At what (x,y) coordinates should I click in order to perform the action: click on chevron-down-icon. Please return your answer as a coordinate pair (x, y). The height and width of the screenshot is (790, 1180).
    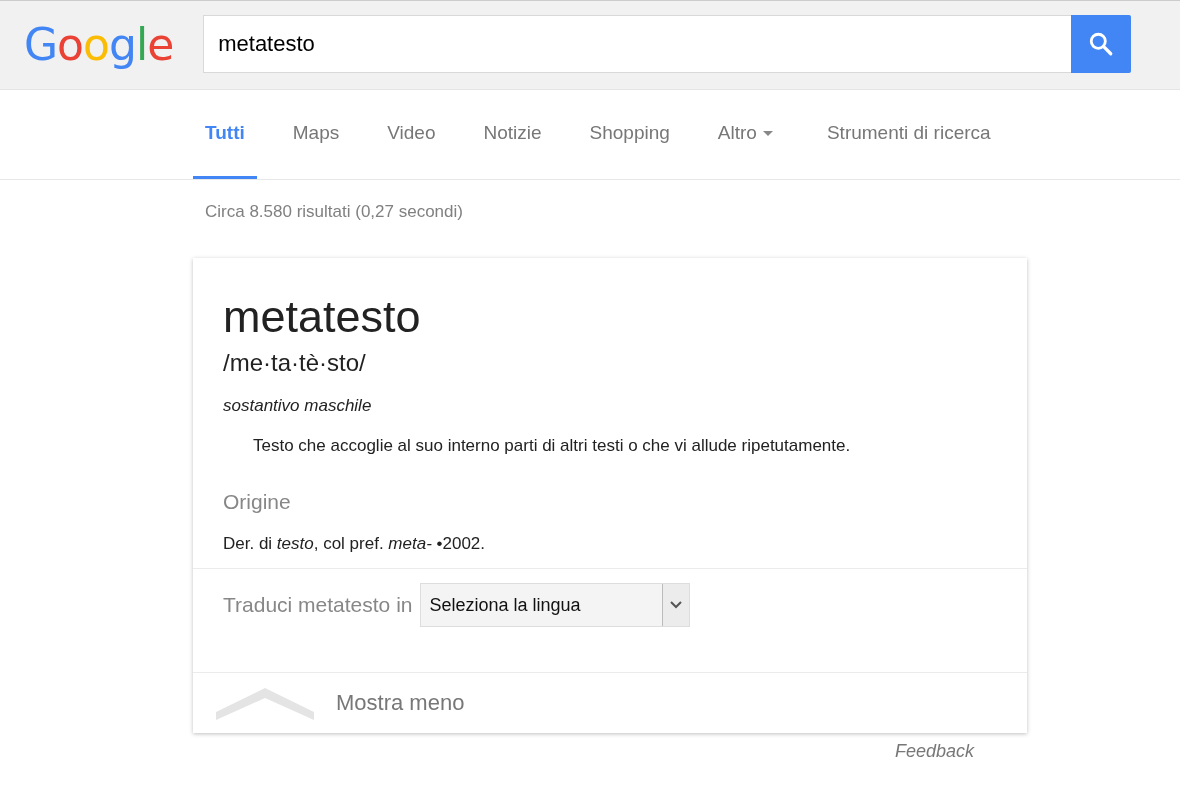
    Looking at the image, I should click on (676, 605).